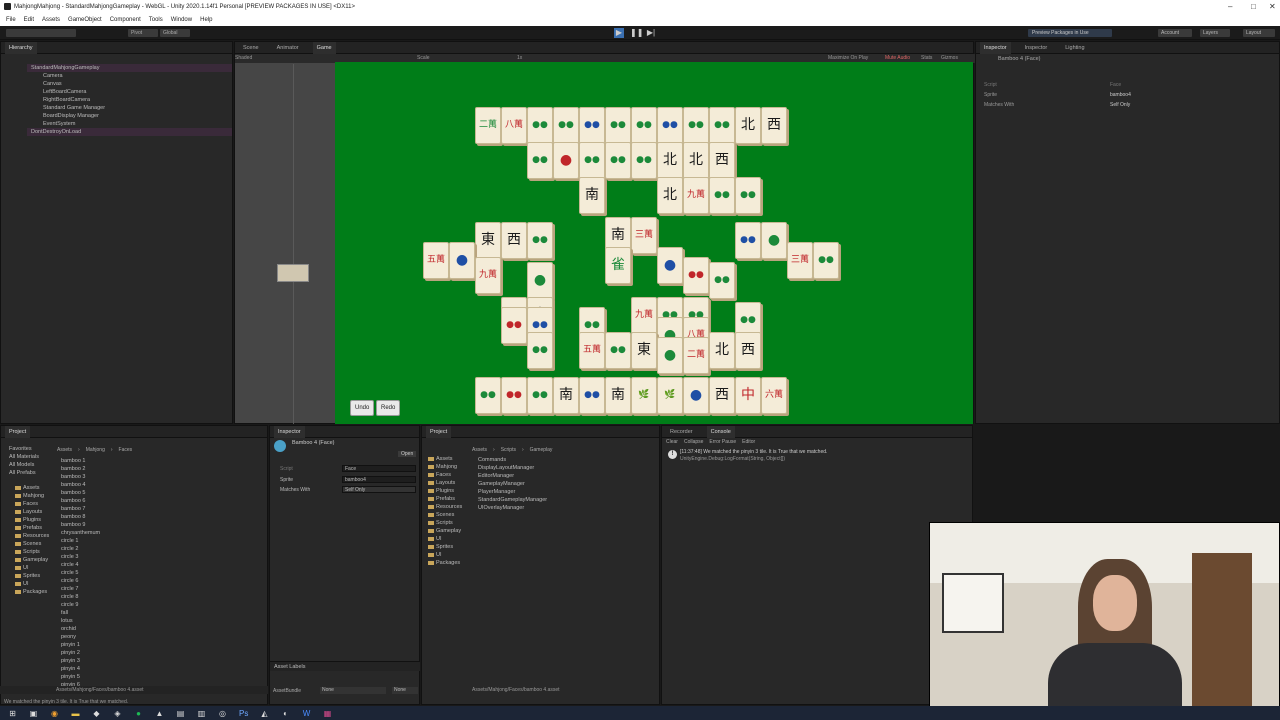 This screenshot has height=720, width=1280. What do you see at coordinates (161, 493) in the screenshot?
I see `asset-file: bamboo 5` at bounding box center [161, 493].